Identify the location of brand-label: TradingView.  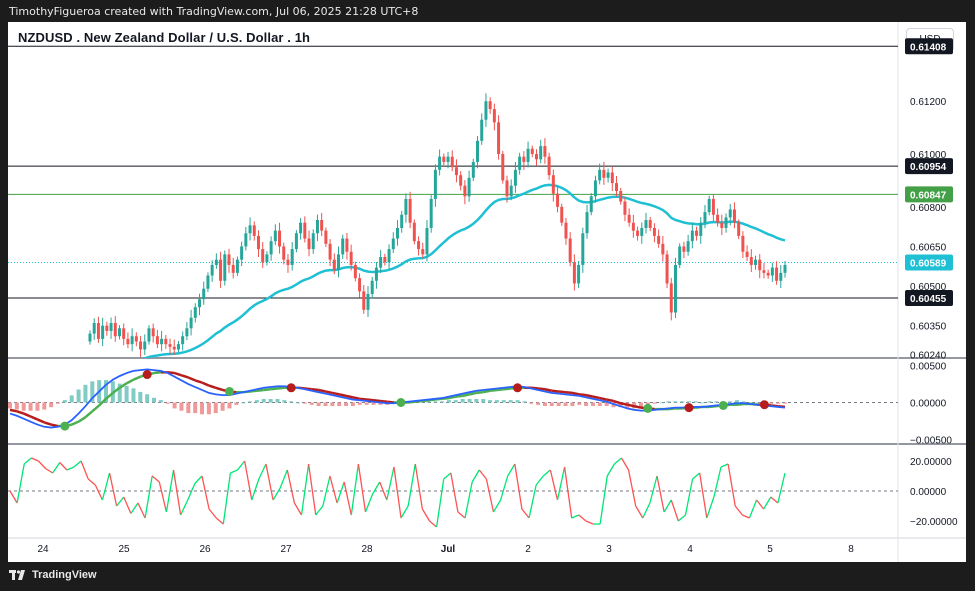
(64, 575).